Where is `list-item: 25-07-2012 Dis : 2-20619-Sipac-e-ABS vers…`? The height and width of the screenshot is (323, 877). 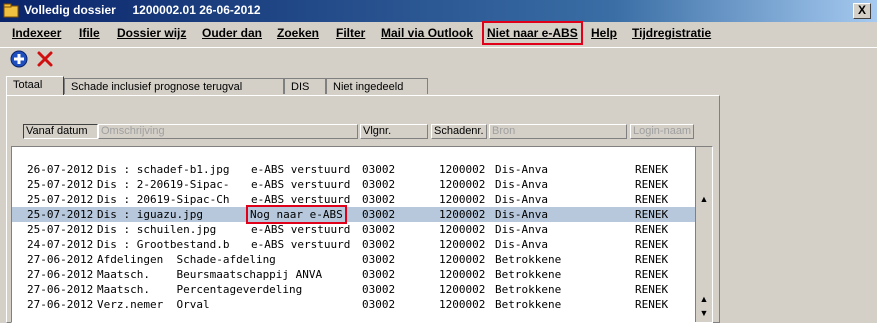
list-item: 25-07-2012 Dis : 2-20619-Sipac-e-ABS vers… is located at coordinates (354, 184).